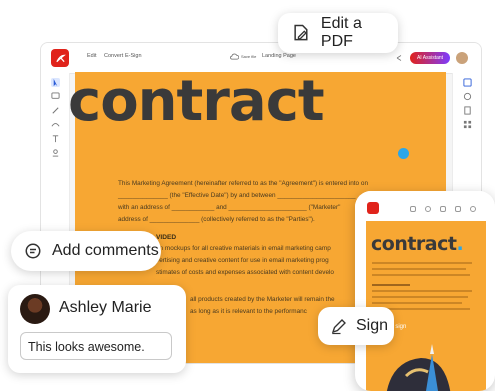  I want to click on sign-pen-icon, so click(338, 327).